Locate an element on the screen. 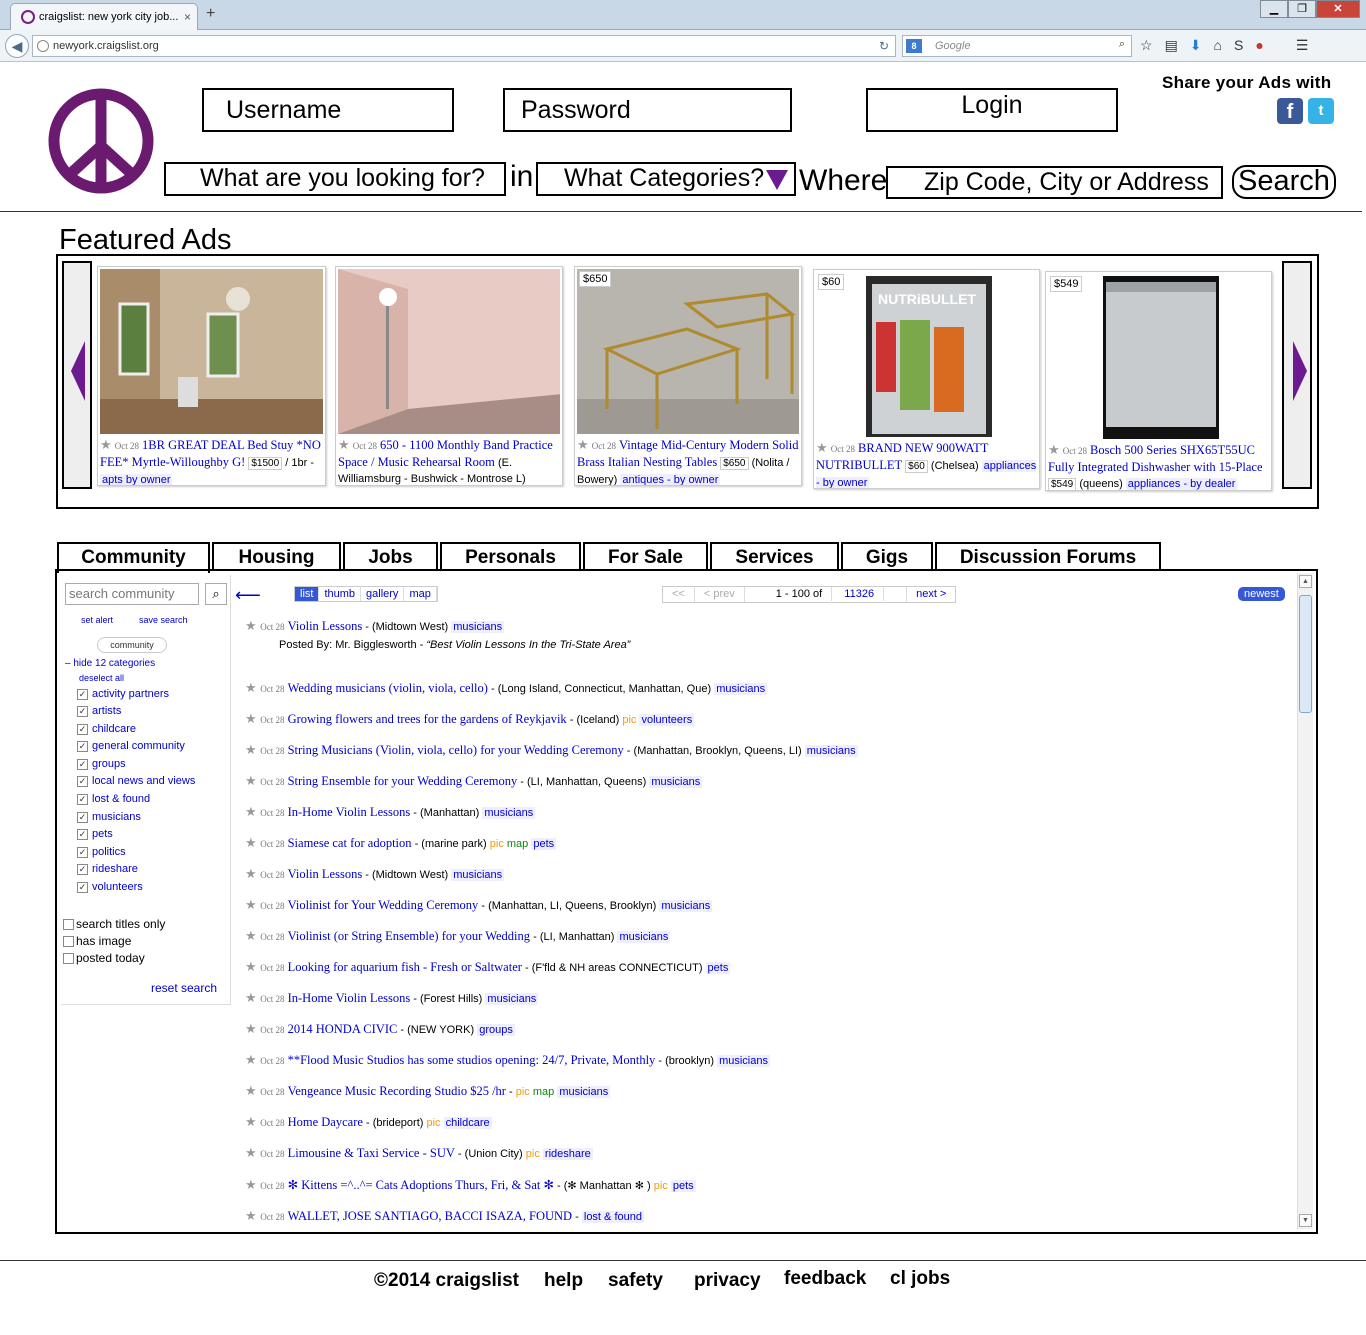 The height and width of the screenshot is (1335, 1366). location-input: Zip Code, City or Address is located at coordinates (1054, 182).